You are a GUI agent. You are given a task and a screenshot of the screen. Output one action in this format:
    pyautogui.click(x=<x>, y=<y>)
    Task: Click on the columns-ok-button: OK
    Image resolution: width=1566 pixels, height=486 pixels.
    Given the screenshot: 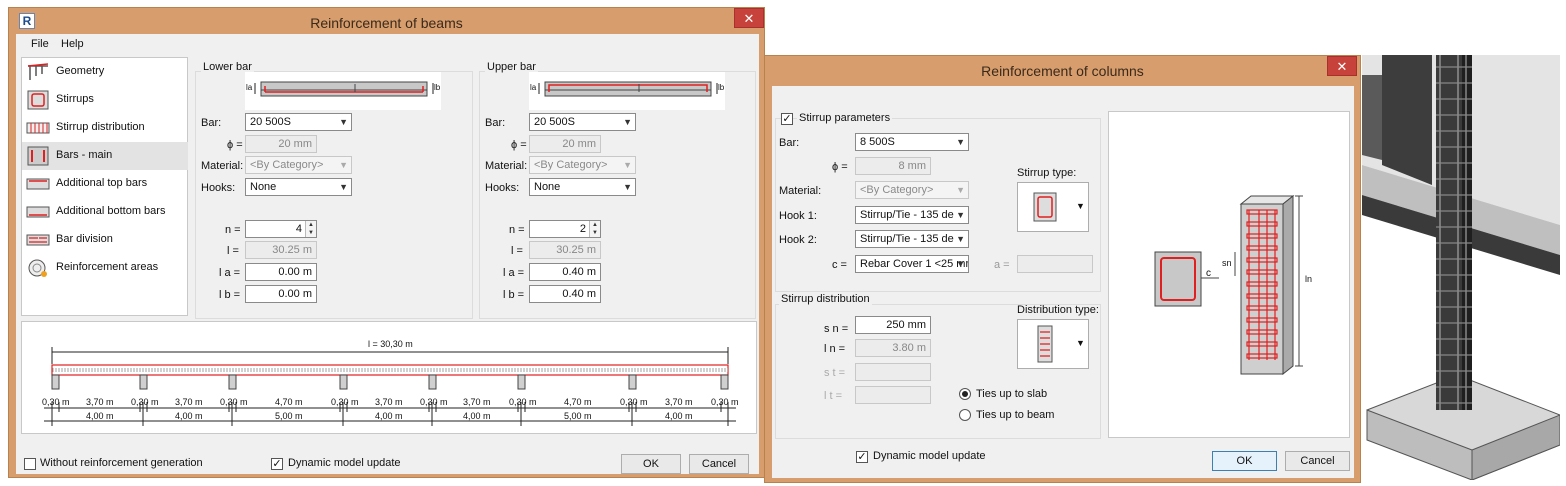 What is the action you would take?
    pyautogui.click(x=1244, y=461)
    